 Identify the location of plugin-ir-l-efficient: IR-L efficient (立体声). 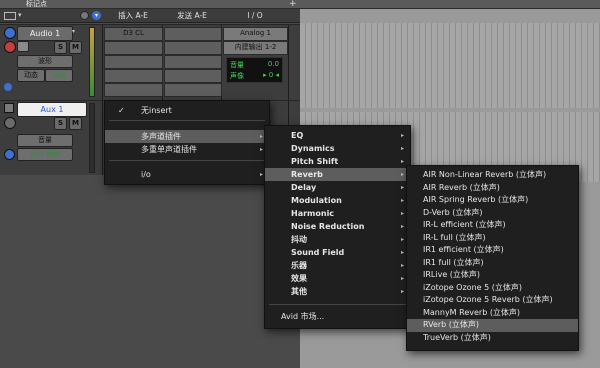
(492, 225).